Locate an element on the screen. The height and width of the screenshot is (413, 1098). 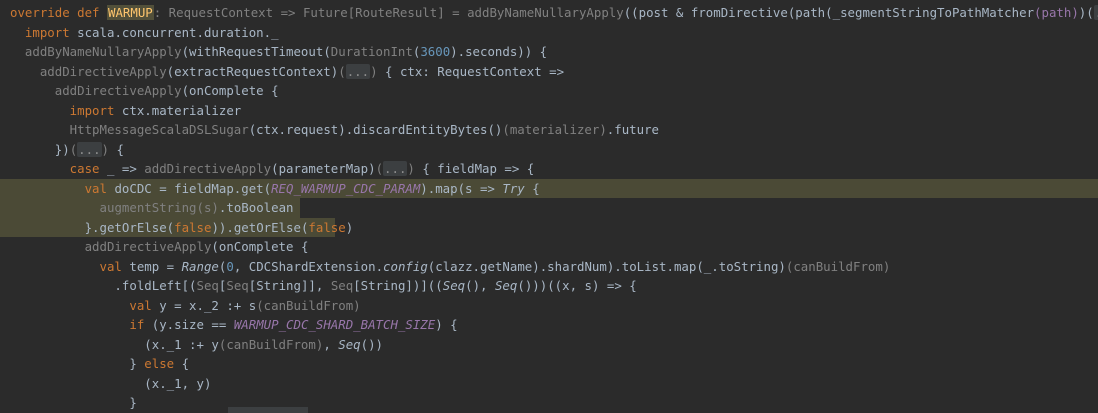
code-token: HttpMessageScalaDSLSugar is located at coordinates (129, 129).